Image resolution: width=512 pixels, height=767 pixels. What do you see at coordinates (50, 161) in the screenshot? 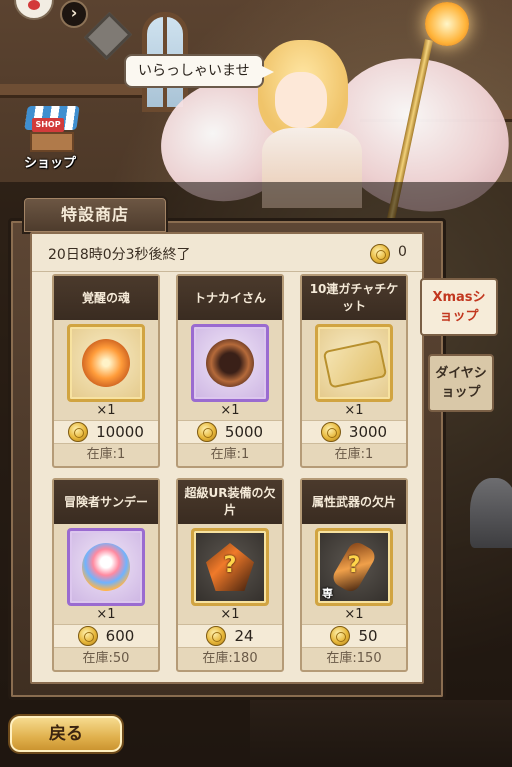
I see `shop-label: ショップ` at bounding box center [50, 161].